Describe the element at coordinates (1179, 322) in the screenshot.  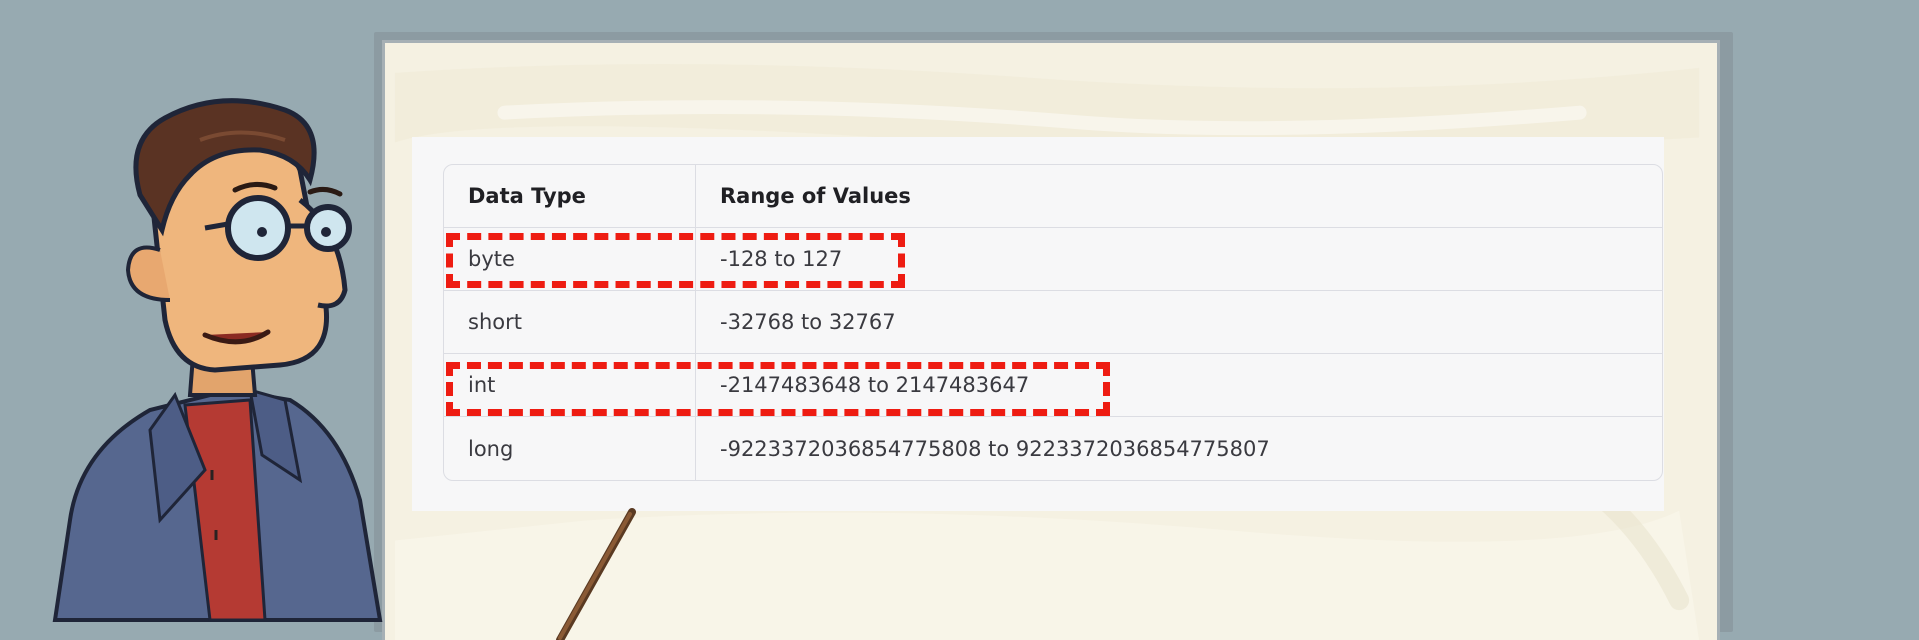
I see `cell-range: -32768 to 32767` at that location.